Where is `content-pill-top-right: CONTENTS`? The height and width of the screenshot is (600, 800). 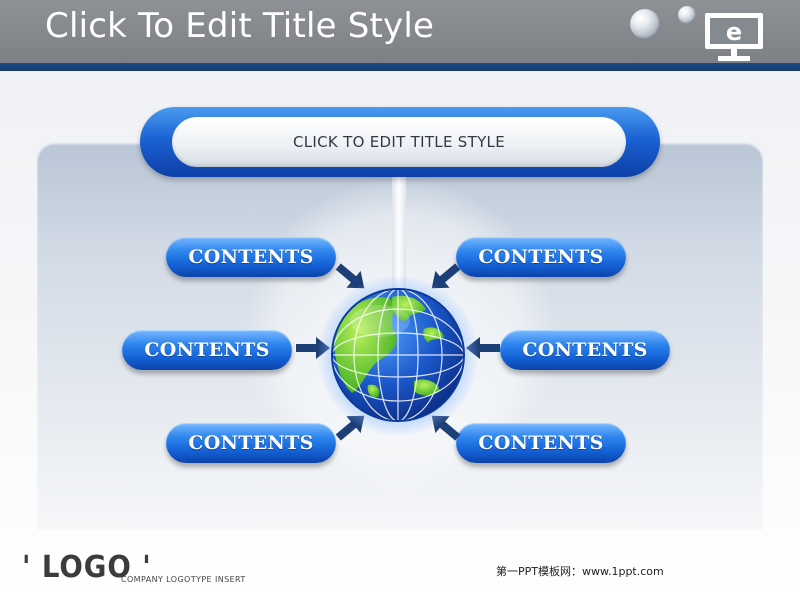 content-pill-top-right: CONTENTS is located at coordinates (541, 257).